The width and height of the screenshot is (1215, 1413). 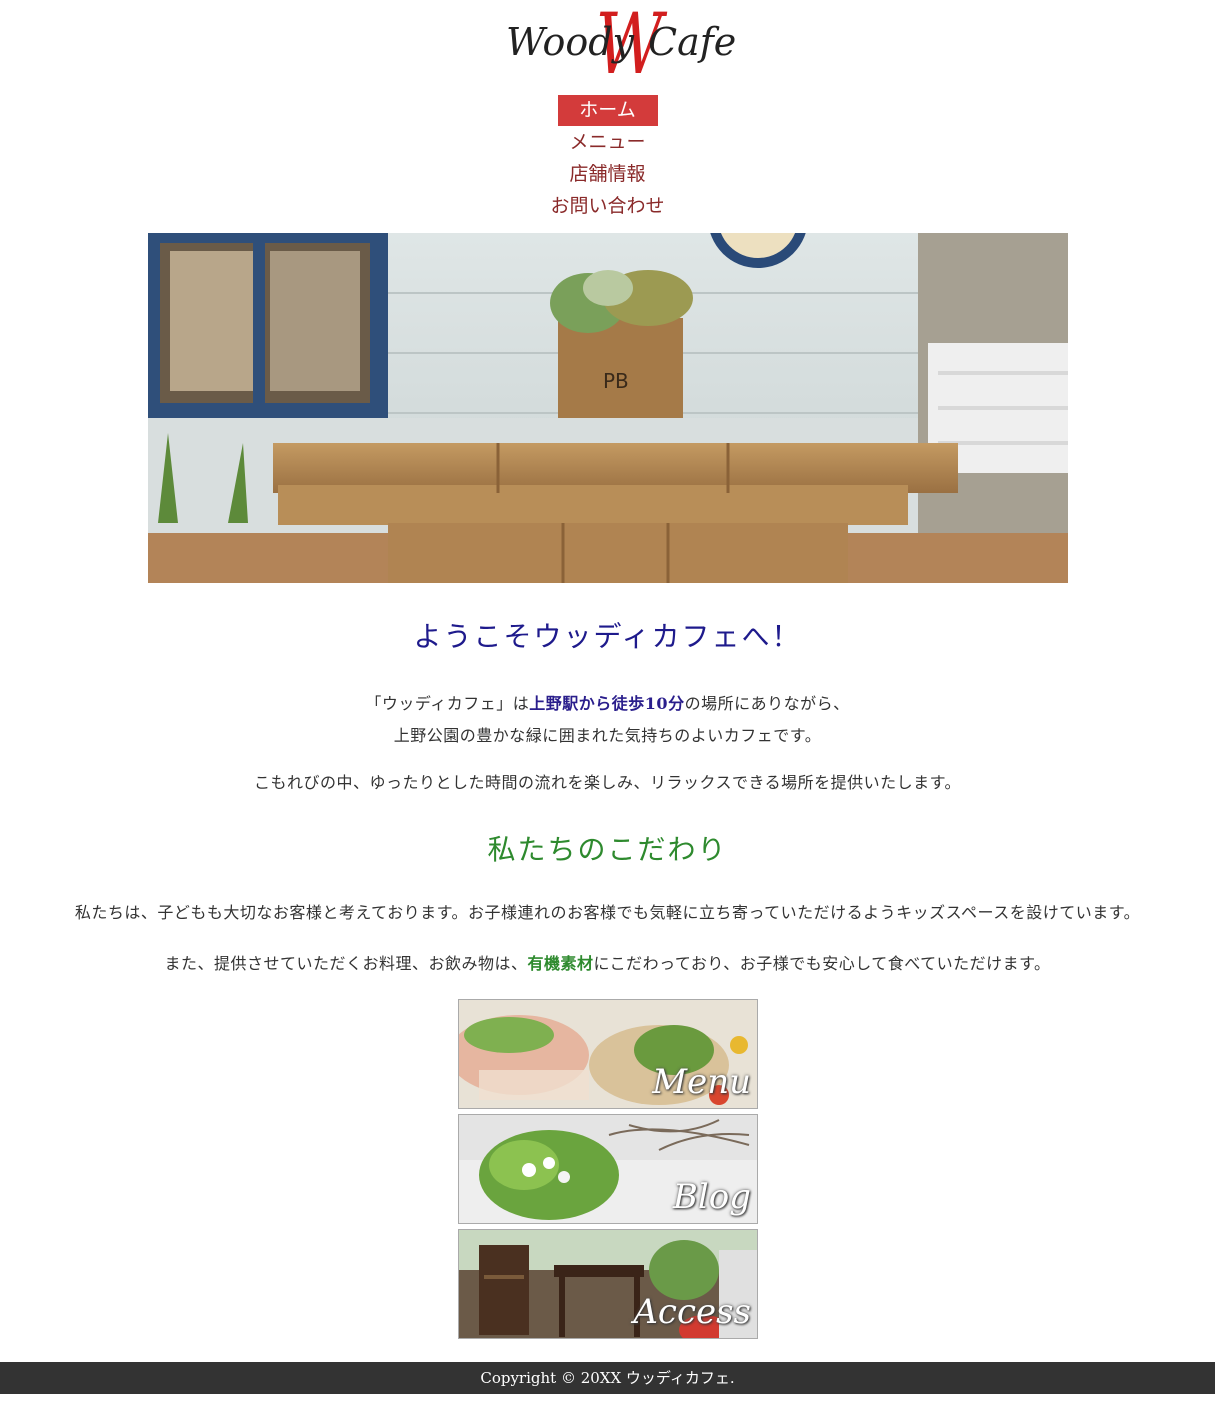 I want to click on site-footer: Copyright © 20XX ウッディカフェ., so click(x=607, y=1378).